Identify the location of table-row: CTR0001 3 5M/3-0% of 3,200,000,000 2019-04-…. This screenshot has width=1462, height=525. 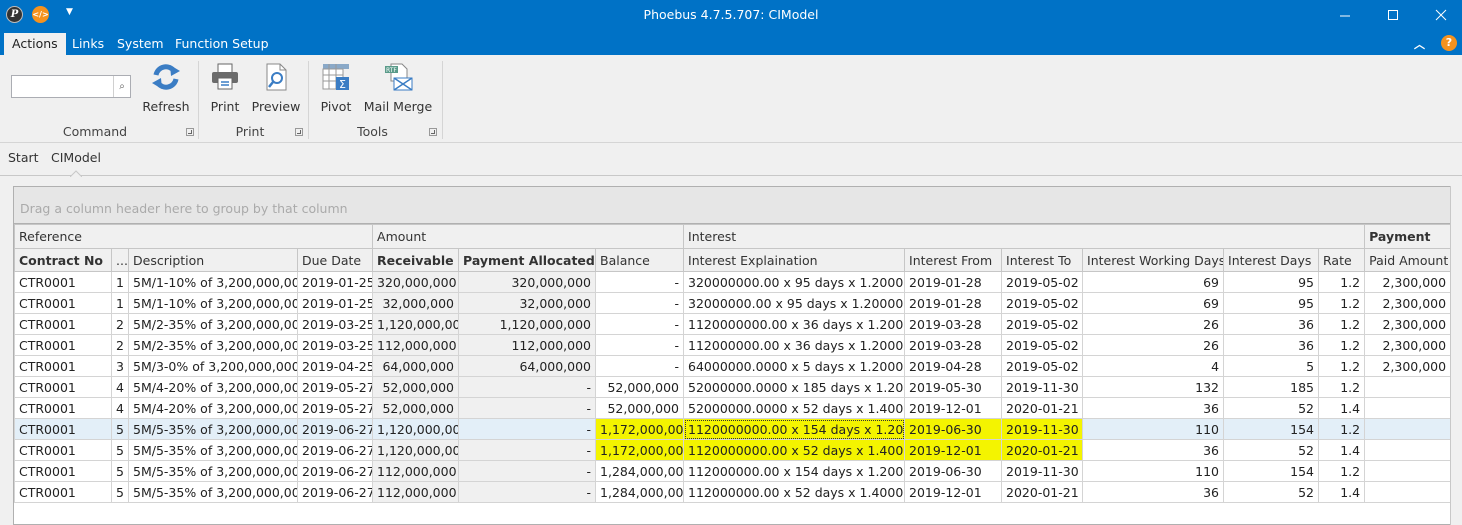
(733, 366).